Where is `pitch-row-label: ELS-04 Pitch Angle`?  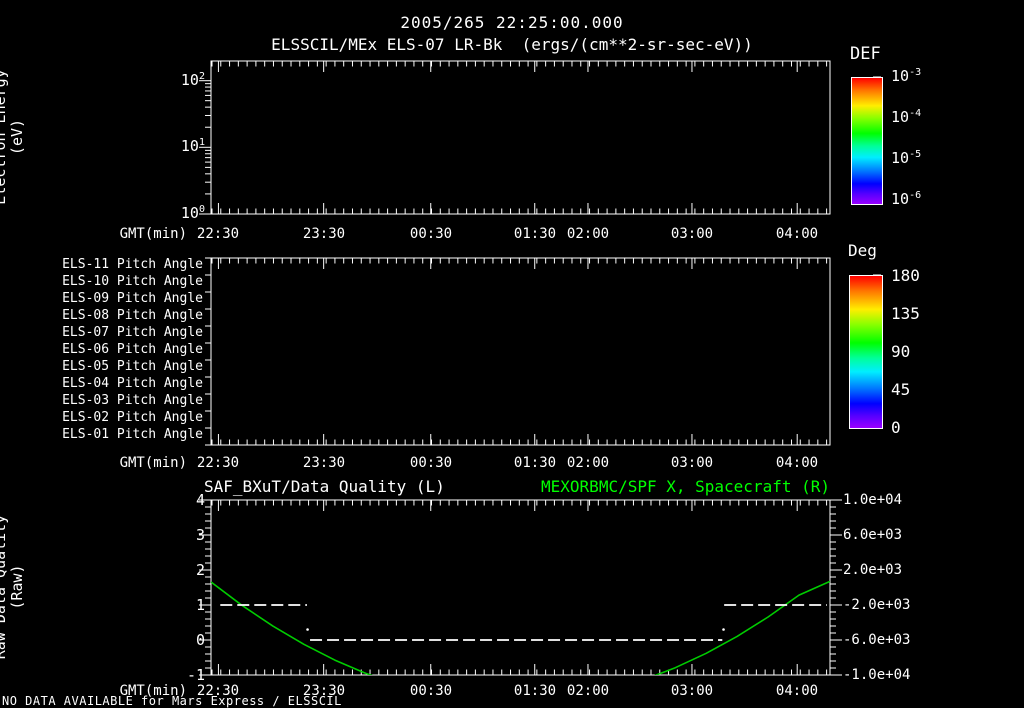
pitch-row-label: ELS-04 Pitch Angle is located at coordinates (132, 383).